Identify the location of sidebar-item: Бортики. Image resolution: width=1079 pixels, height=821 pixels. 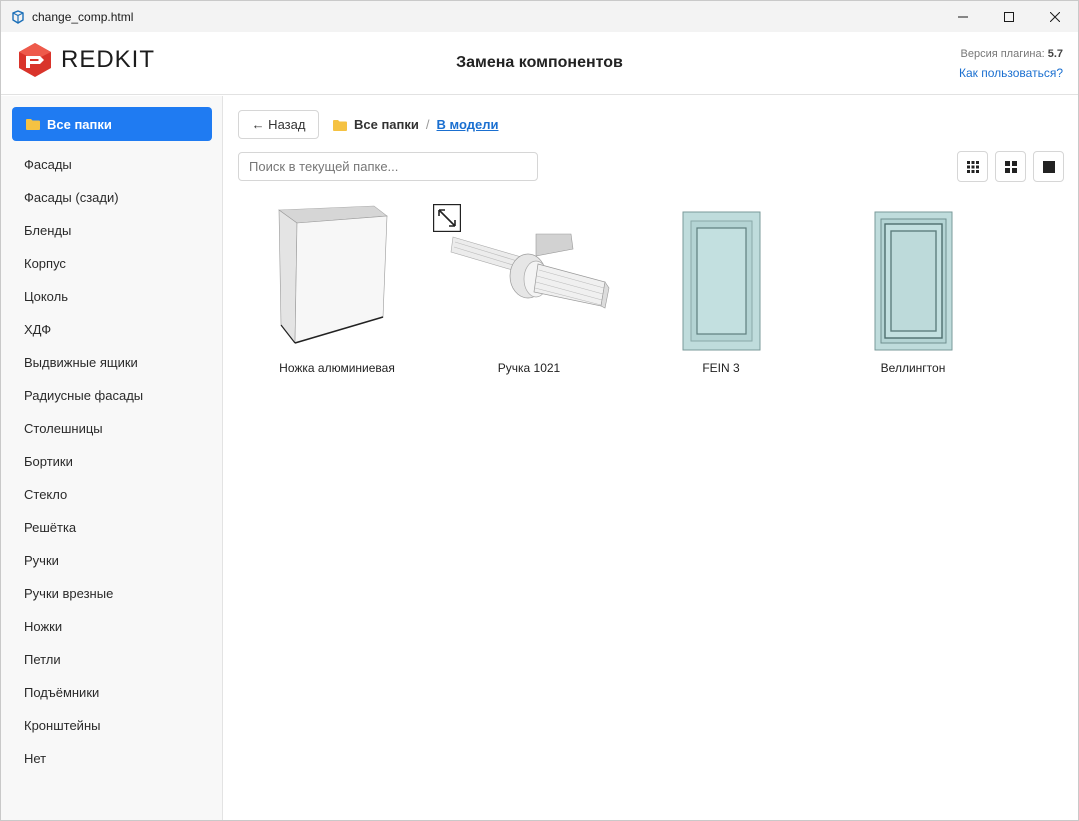
(111, 461).